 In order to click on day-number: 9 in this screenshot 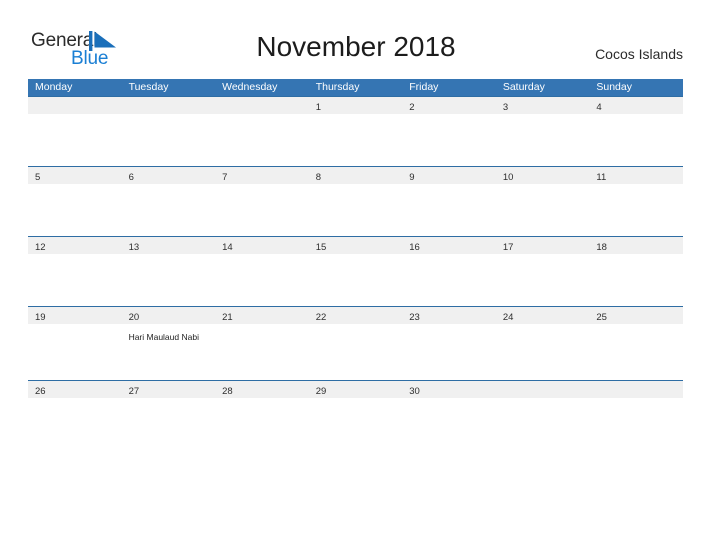, I will do `click(412, 177)`.